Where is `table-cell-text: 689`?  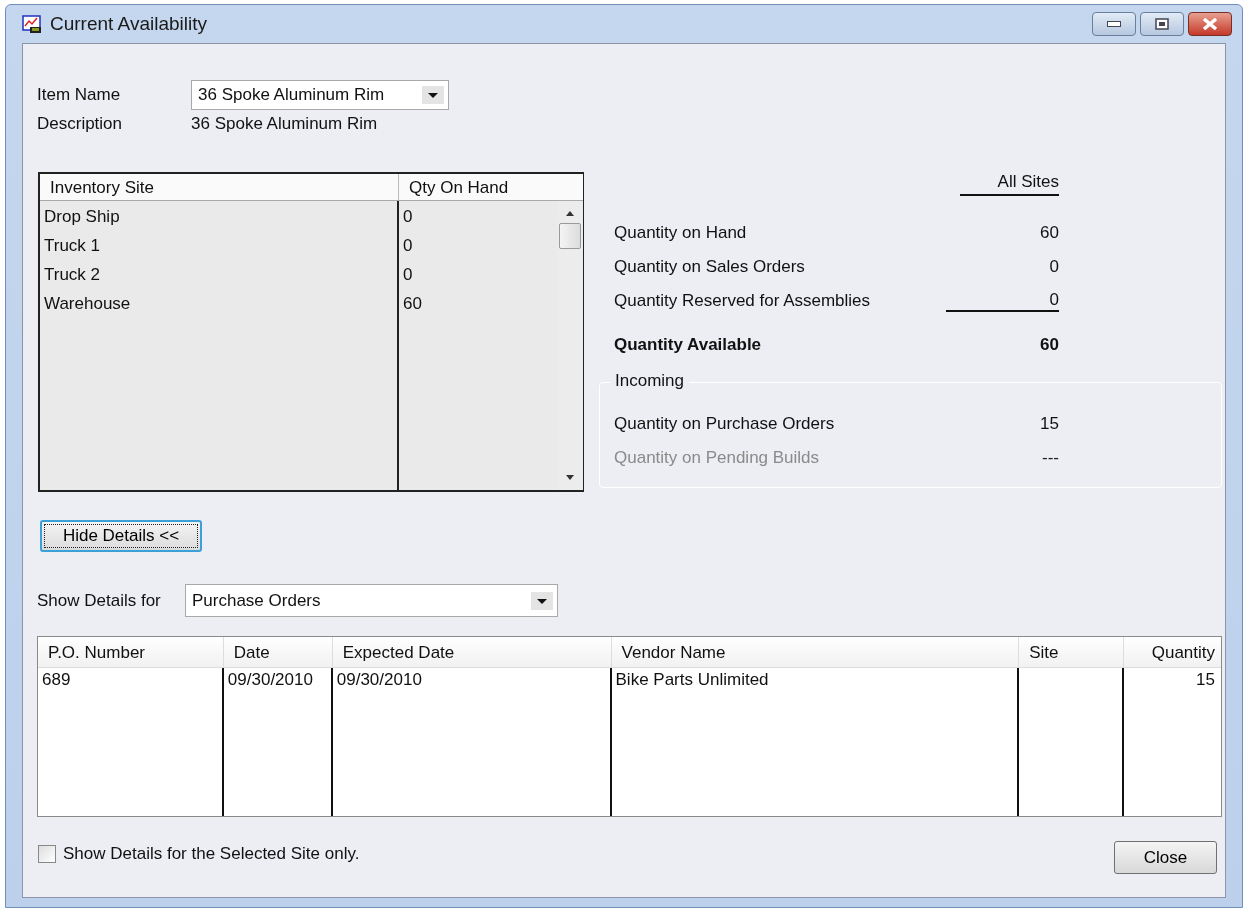
table-cell-text: 689 is located at coordinates (56, 680).